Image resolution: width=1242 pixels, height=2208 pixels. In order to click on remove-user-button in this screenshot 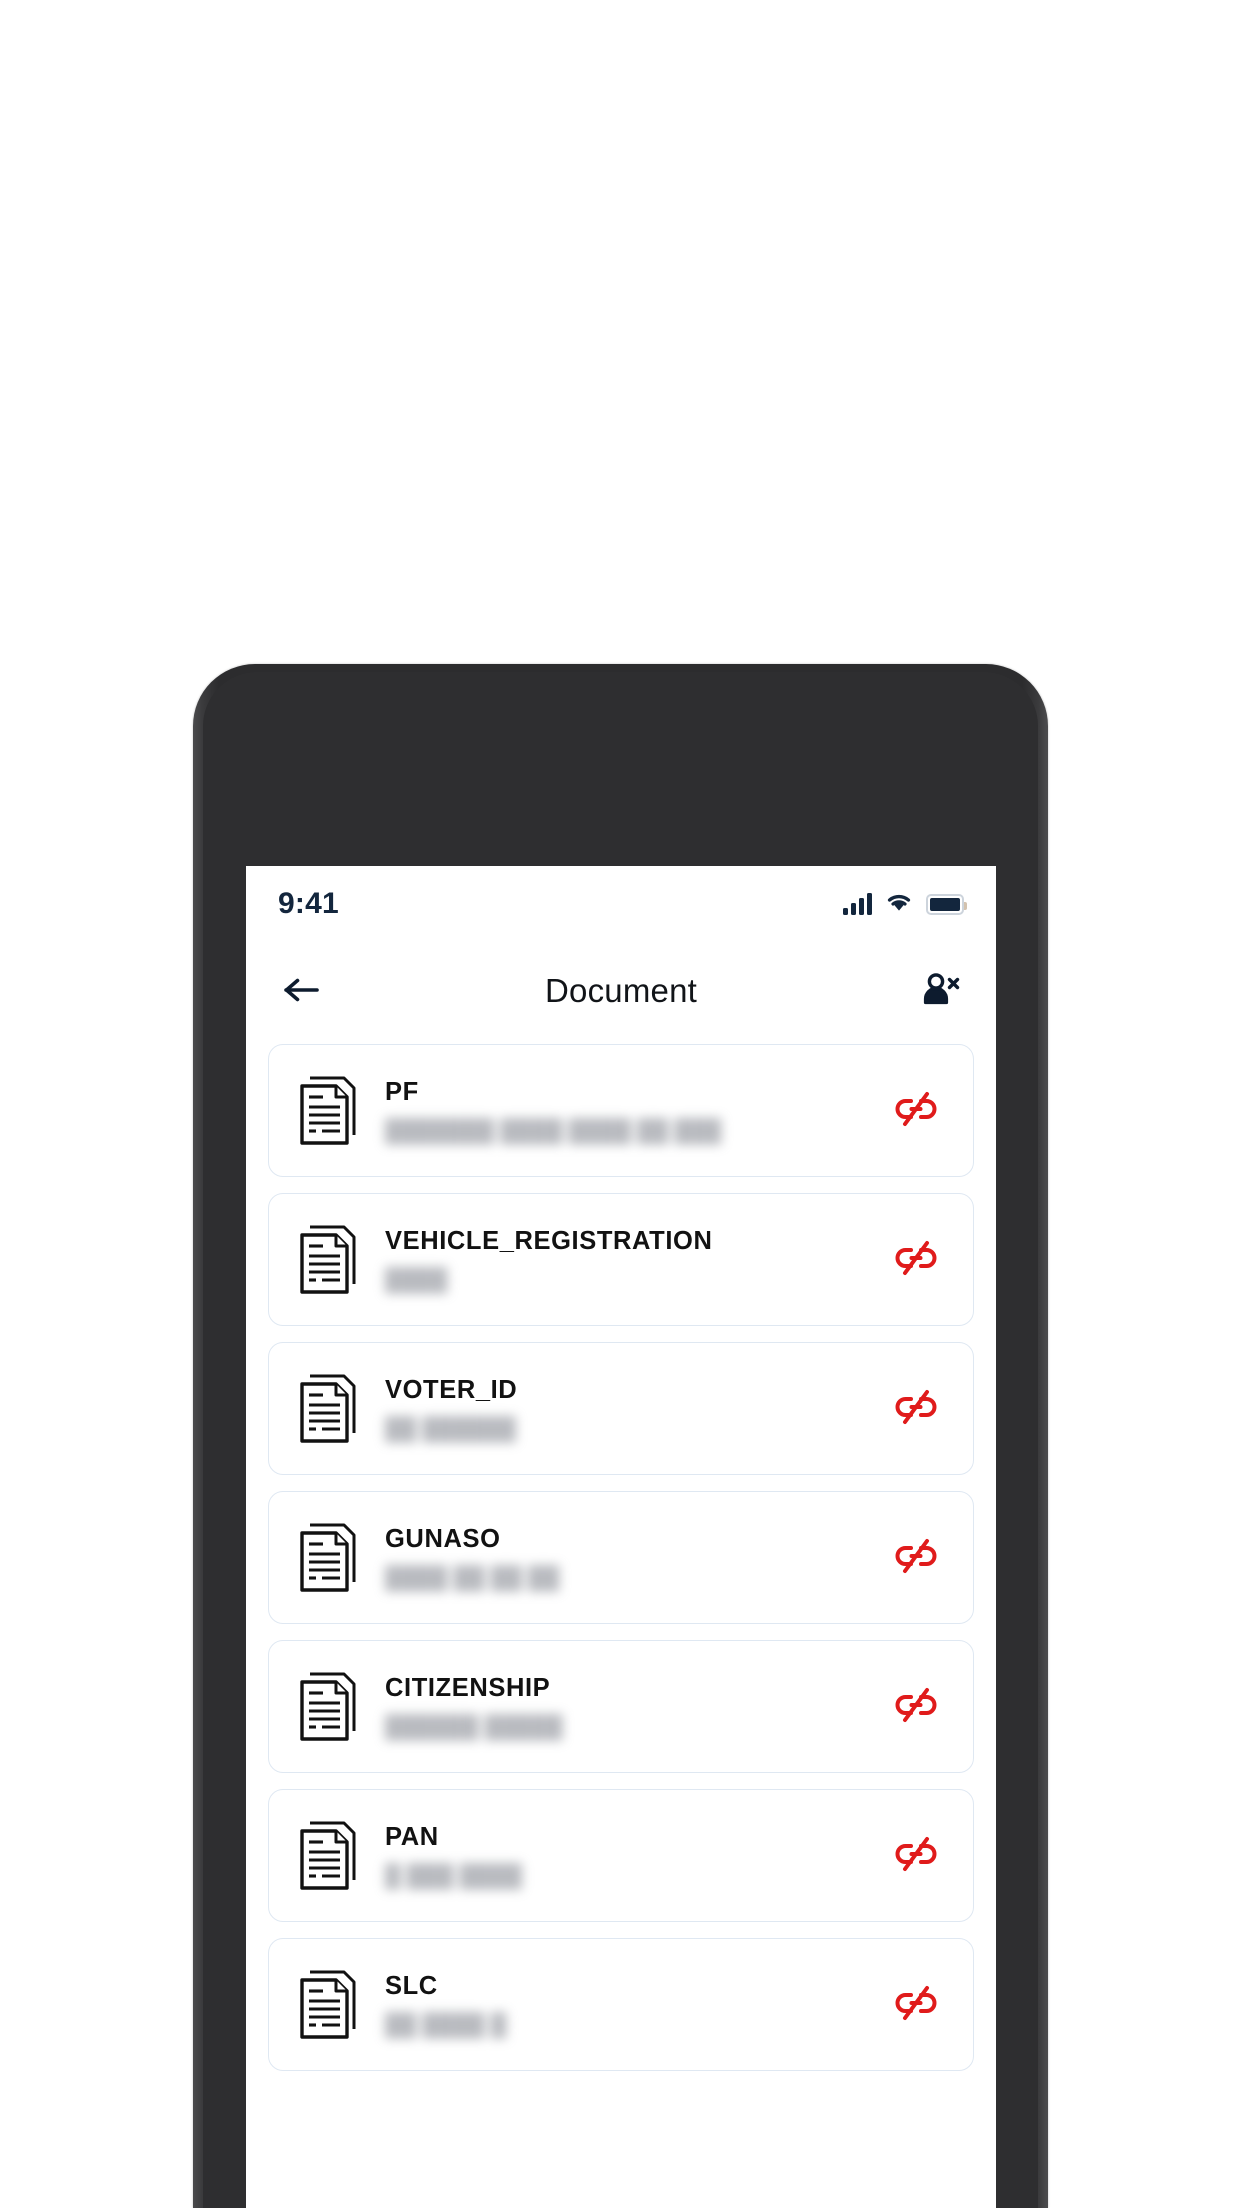, I will do `click(940, 991)`.